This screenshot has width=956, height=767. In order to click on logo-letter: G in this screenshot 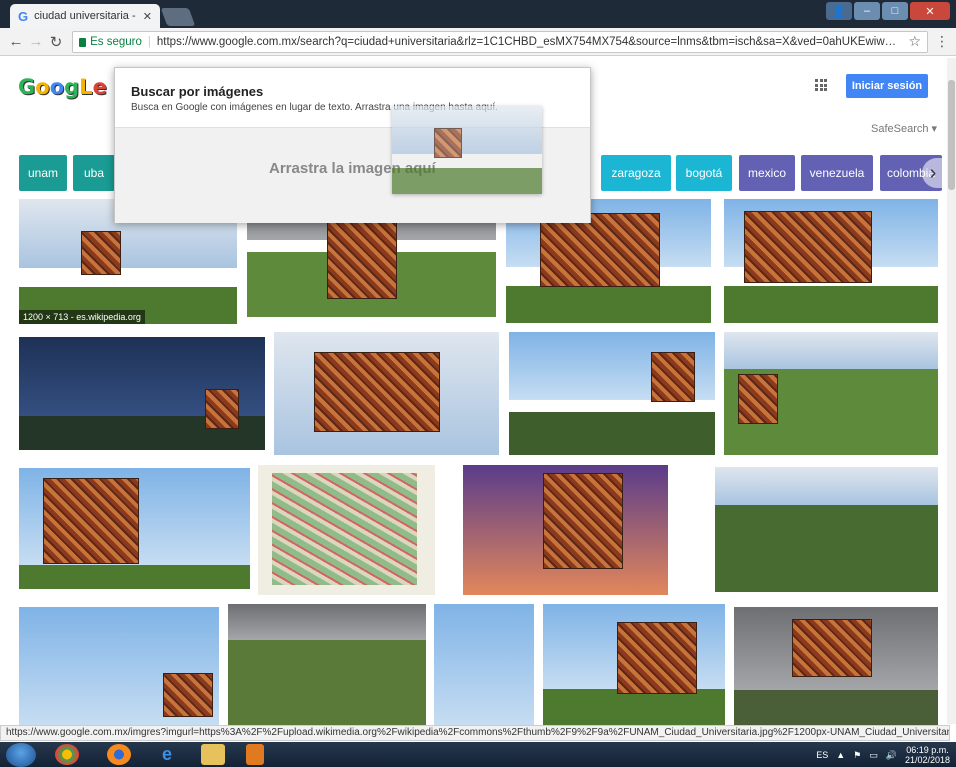, I will do `click(27, 87)`.